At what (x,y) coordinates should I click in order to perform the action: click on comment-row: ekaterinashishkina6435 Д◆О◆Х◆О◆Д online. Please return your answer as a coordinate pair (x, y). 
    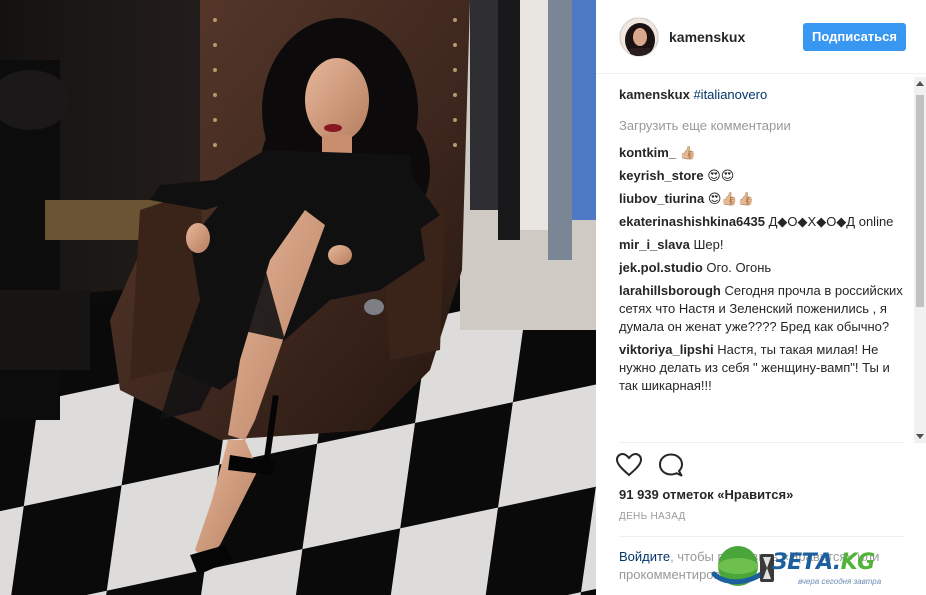
    Looking at the image, I should click on (761, 222).